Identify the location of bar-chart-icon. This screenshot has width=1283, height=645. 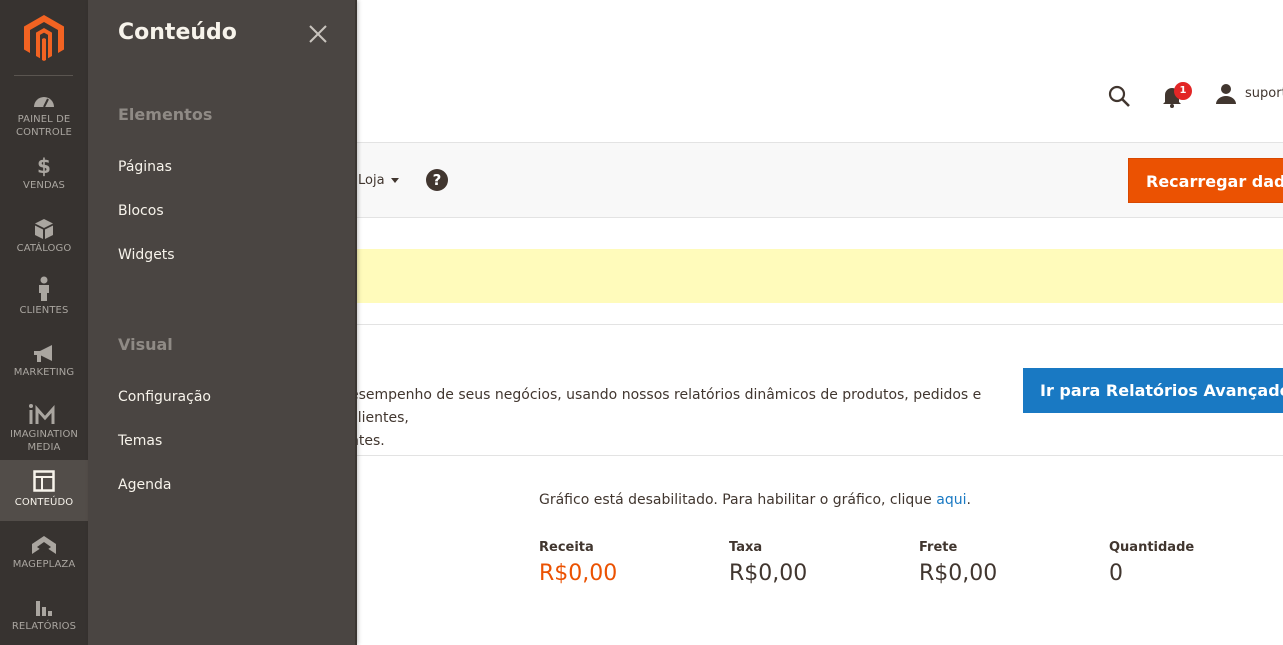
(44, 608).